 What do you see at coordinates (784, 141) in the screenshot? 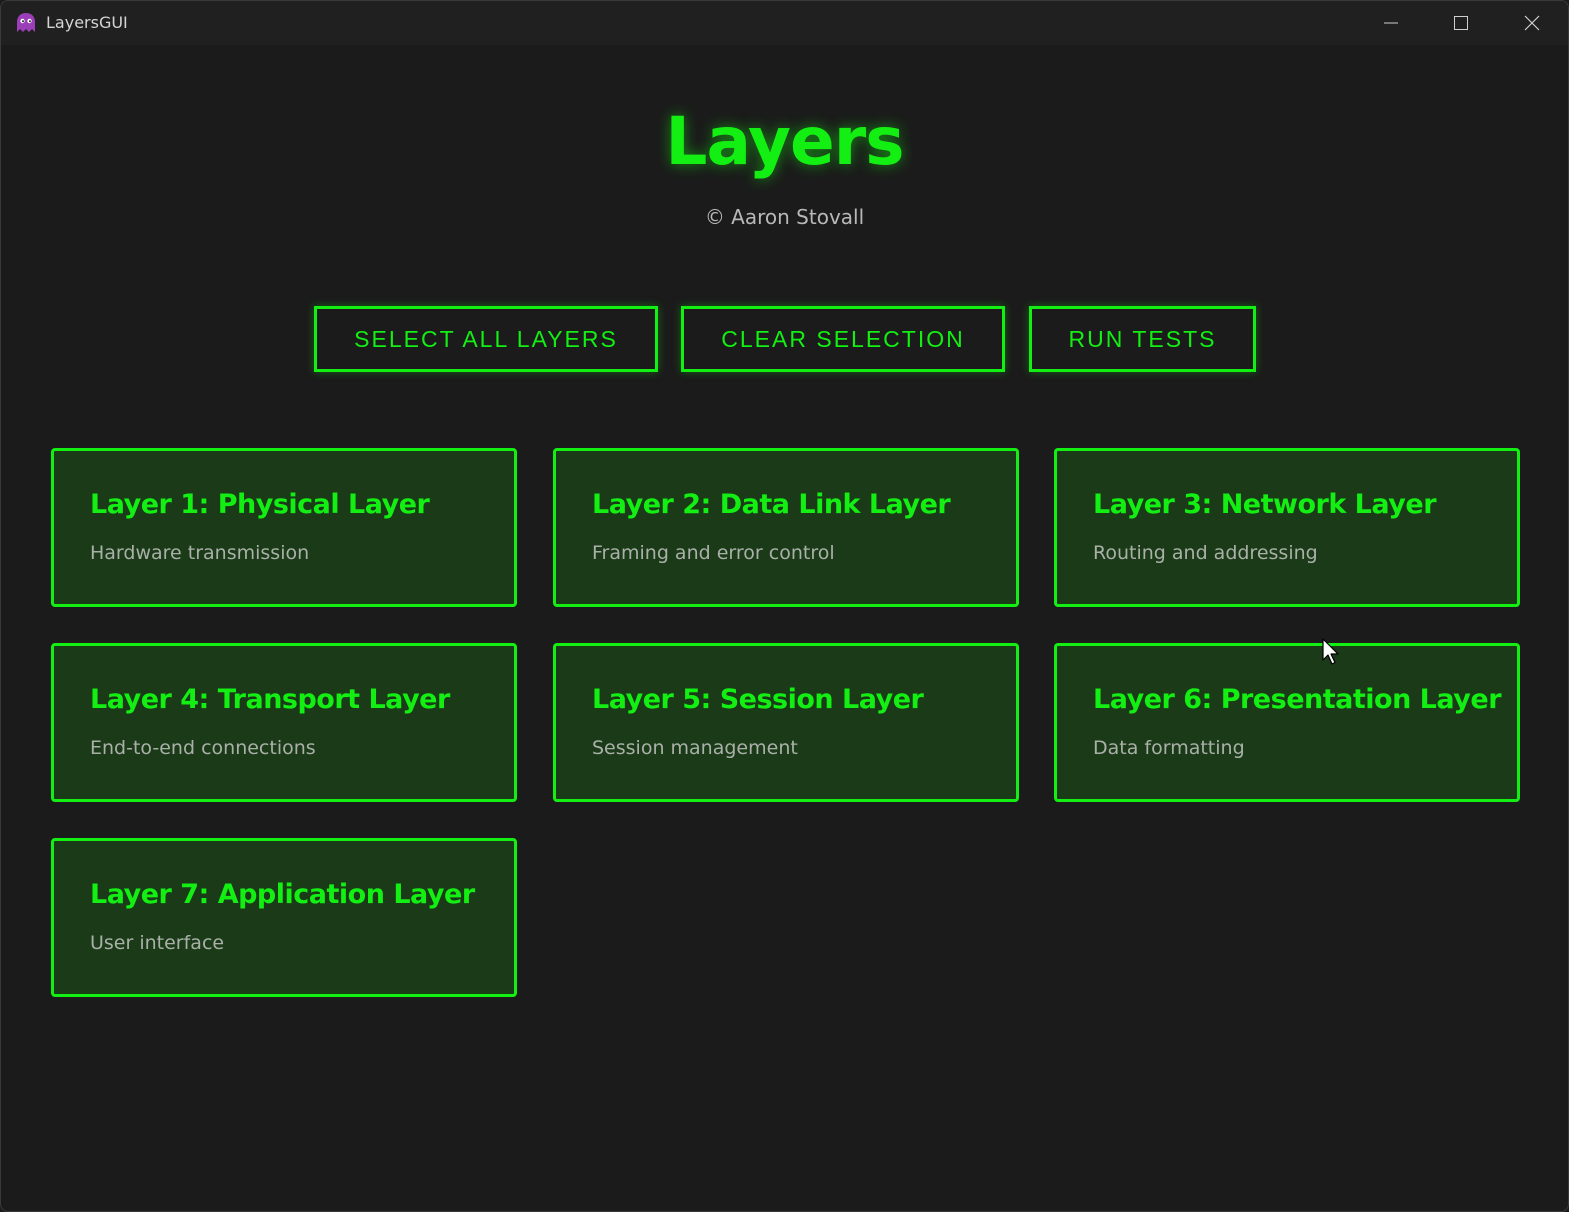
I see `page-title: Layers` at bounding box center [784, 141].